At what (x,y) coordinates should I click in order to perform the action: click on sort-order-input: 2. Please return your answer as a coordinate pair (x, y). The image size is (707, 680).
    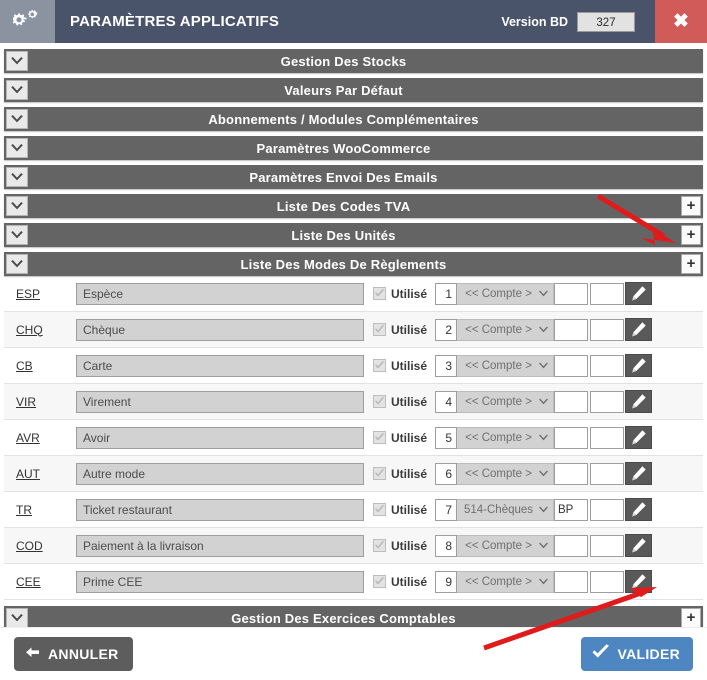
    Looking at the image, I should click on (446, 329).